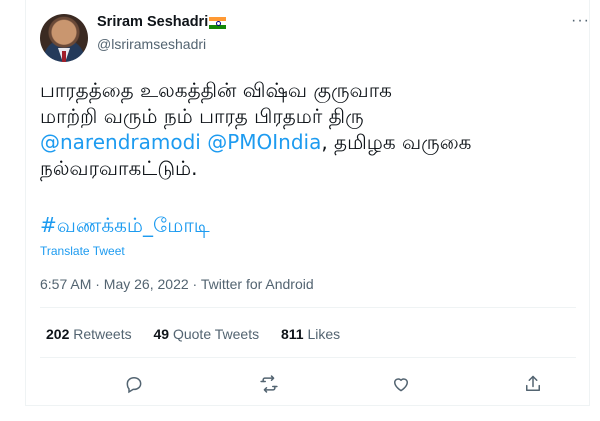 The height and width of the screenshot is (421, 600). Describe the element at coordinates (216, 90) in the screenshot. I see `tweet-line-1: பாரதத்தை உலகத்தின் விஷ்வ குருவாக` at that location.